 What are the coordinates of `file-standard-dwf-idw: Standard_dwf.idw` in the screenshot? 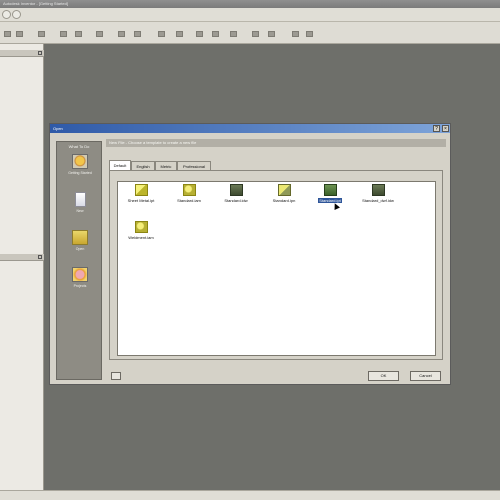 It's located at (378, 193).